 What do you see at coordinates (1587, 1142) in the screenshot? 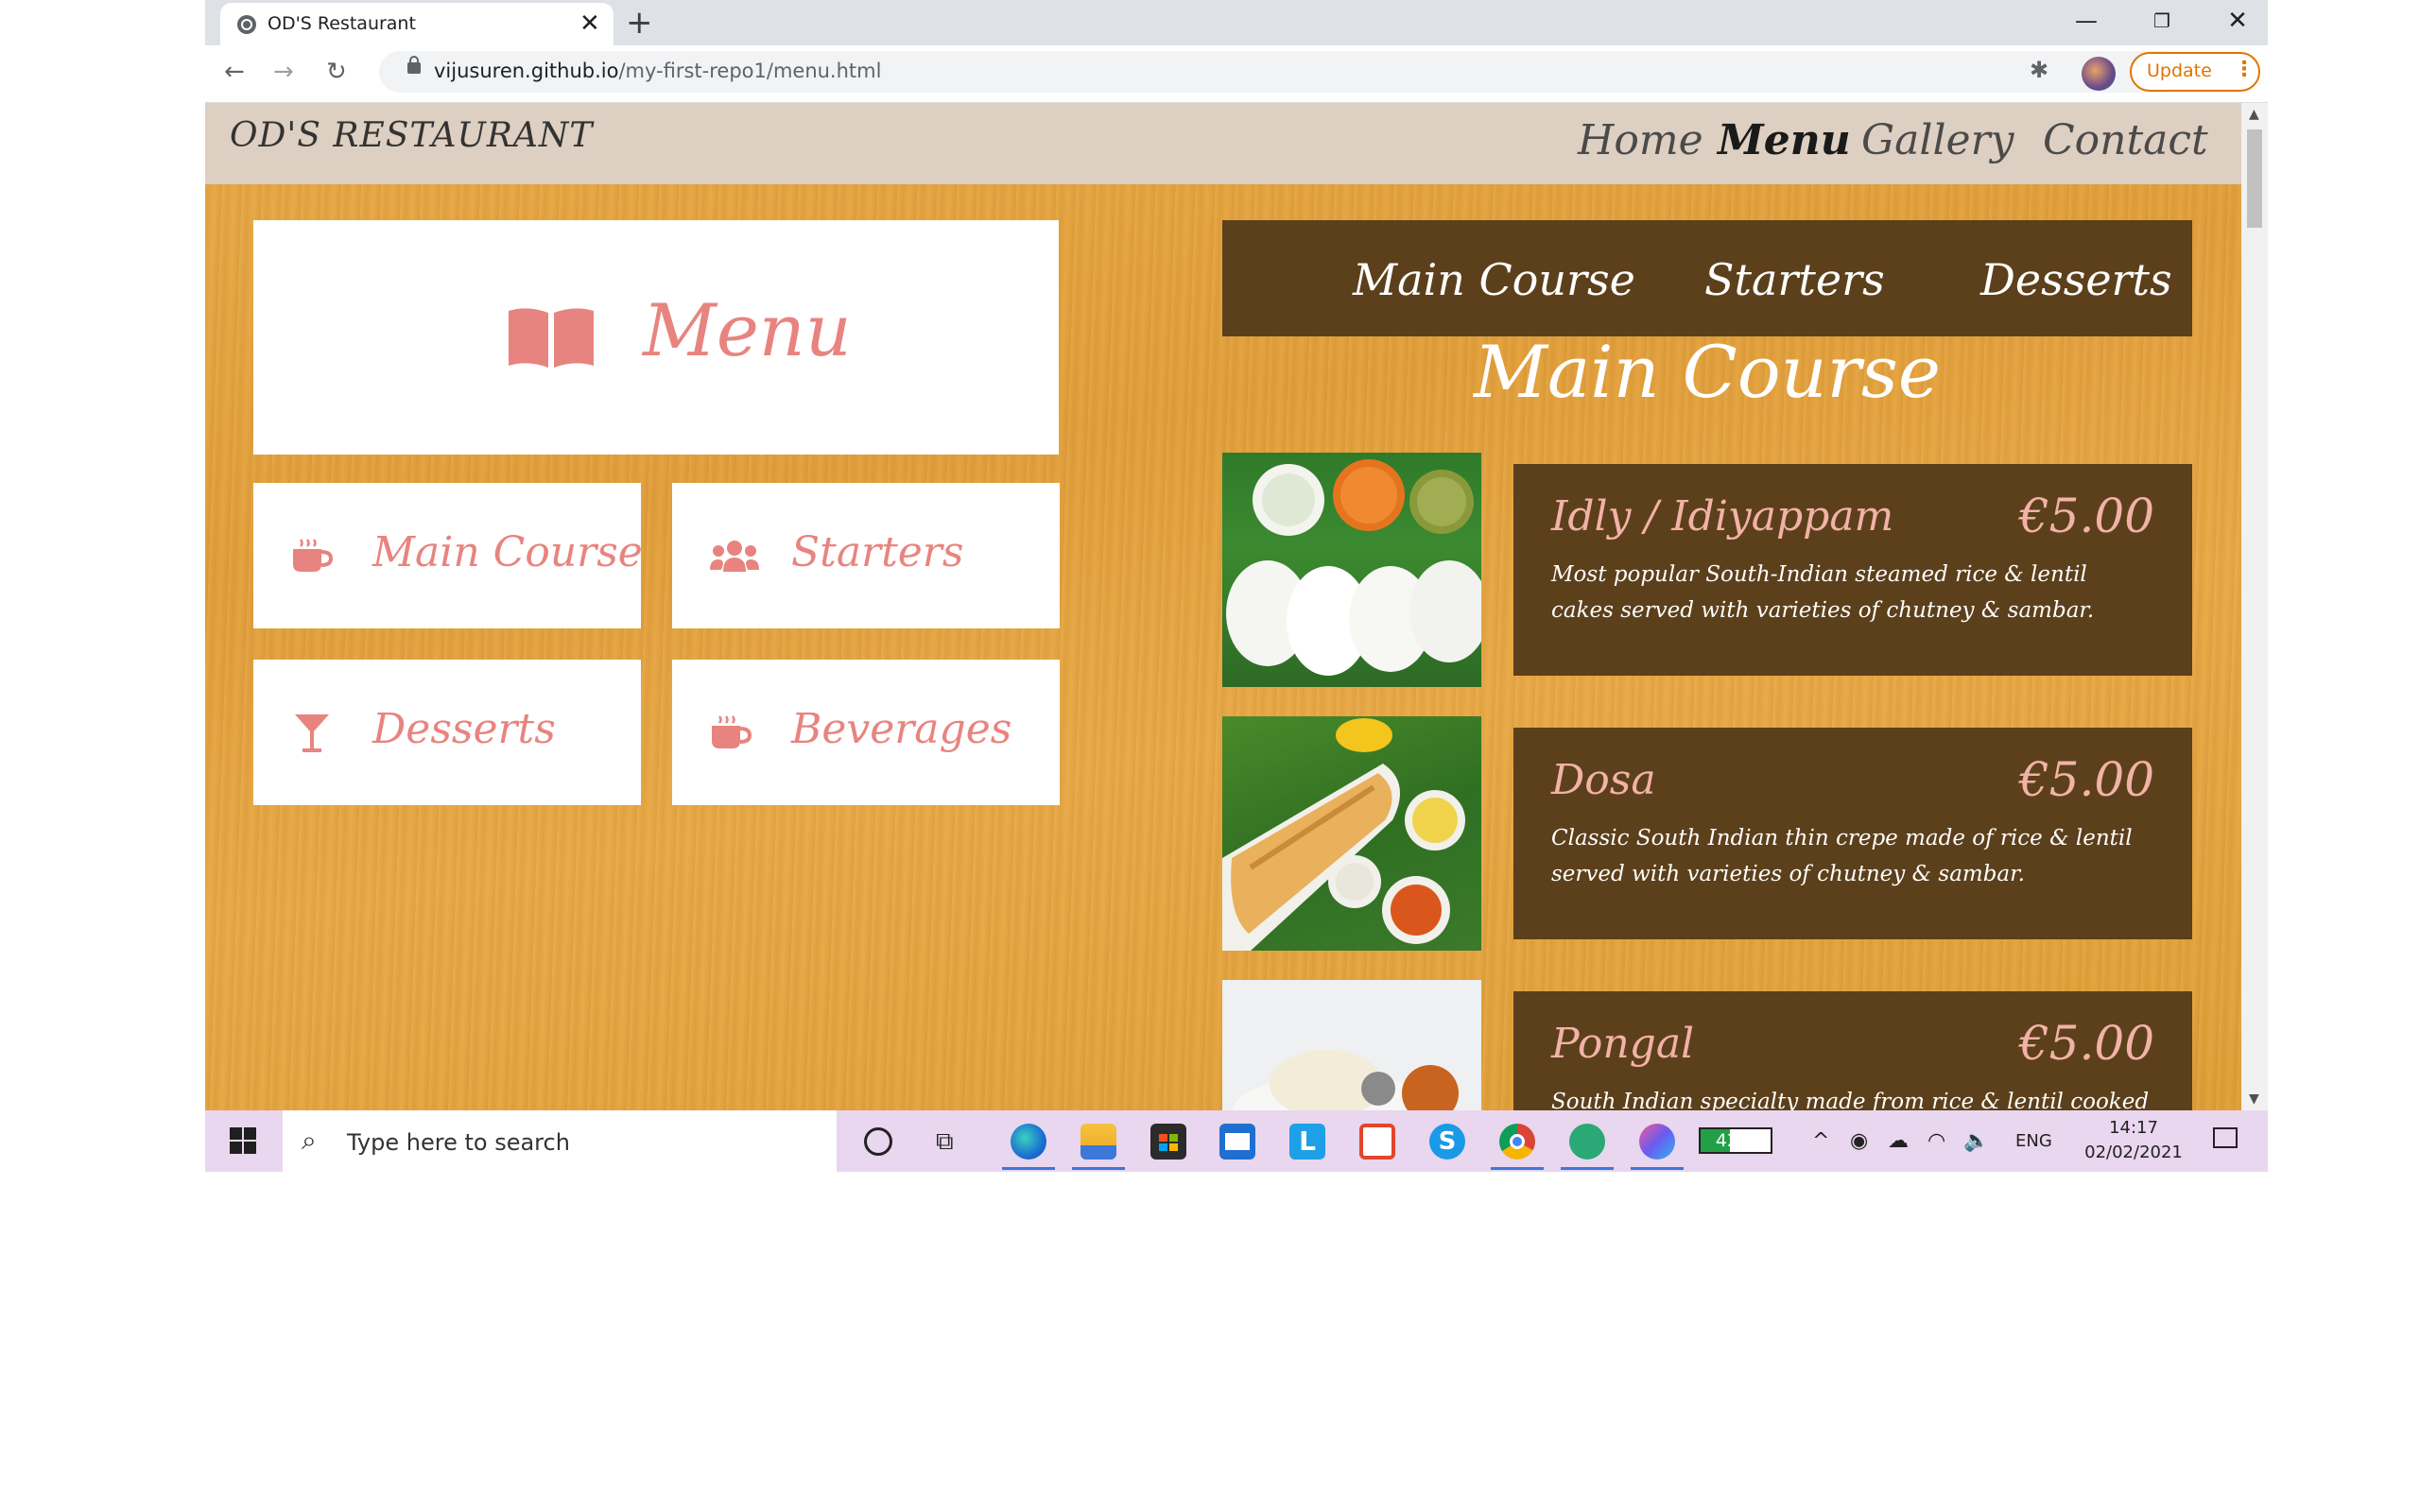
I see `teams-app-icon` at bounding box center [1587, 1142].